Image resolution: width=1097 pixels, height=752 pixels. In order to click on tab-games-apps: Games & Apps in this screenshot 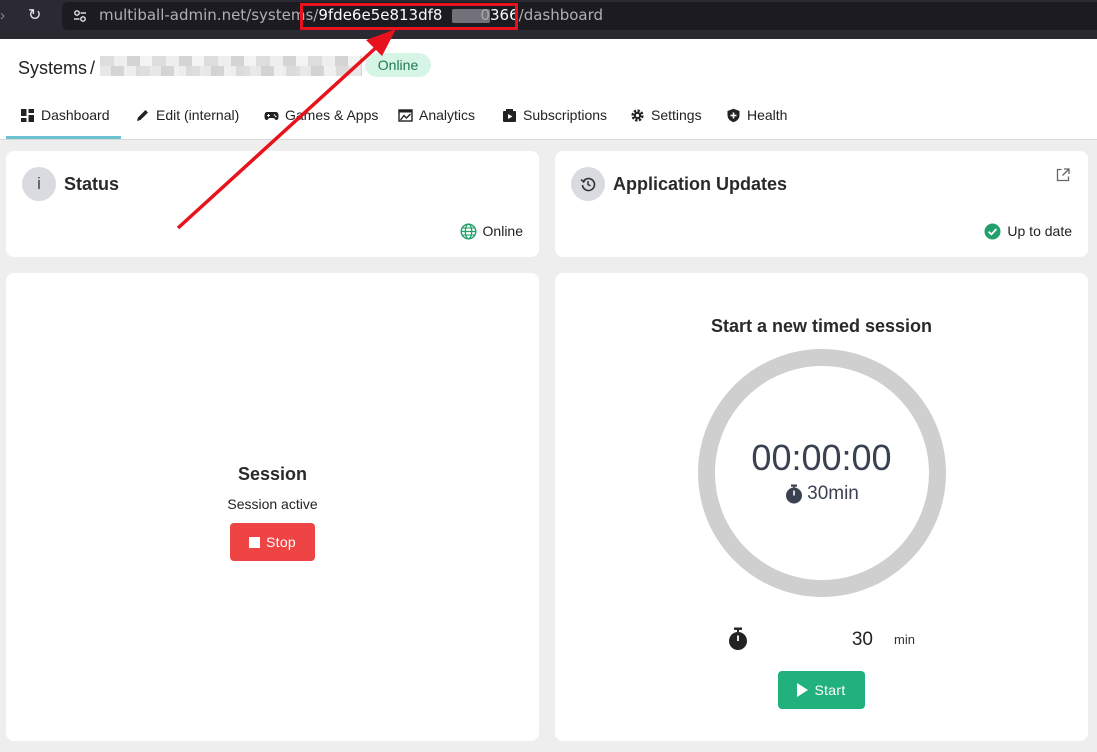, I will do `click(321, 120)`.